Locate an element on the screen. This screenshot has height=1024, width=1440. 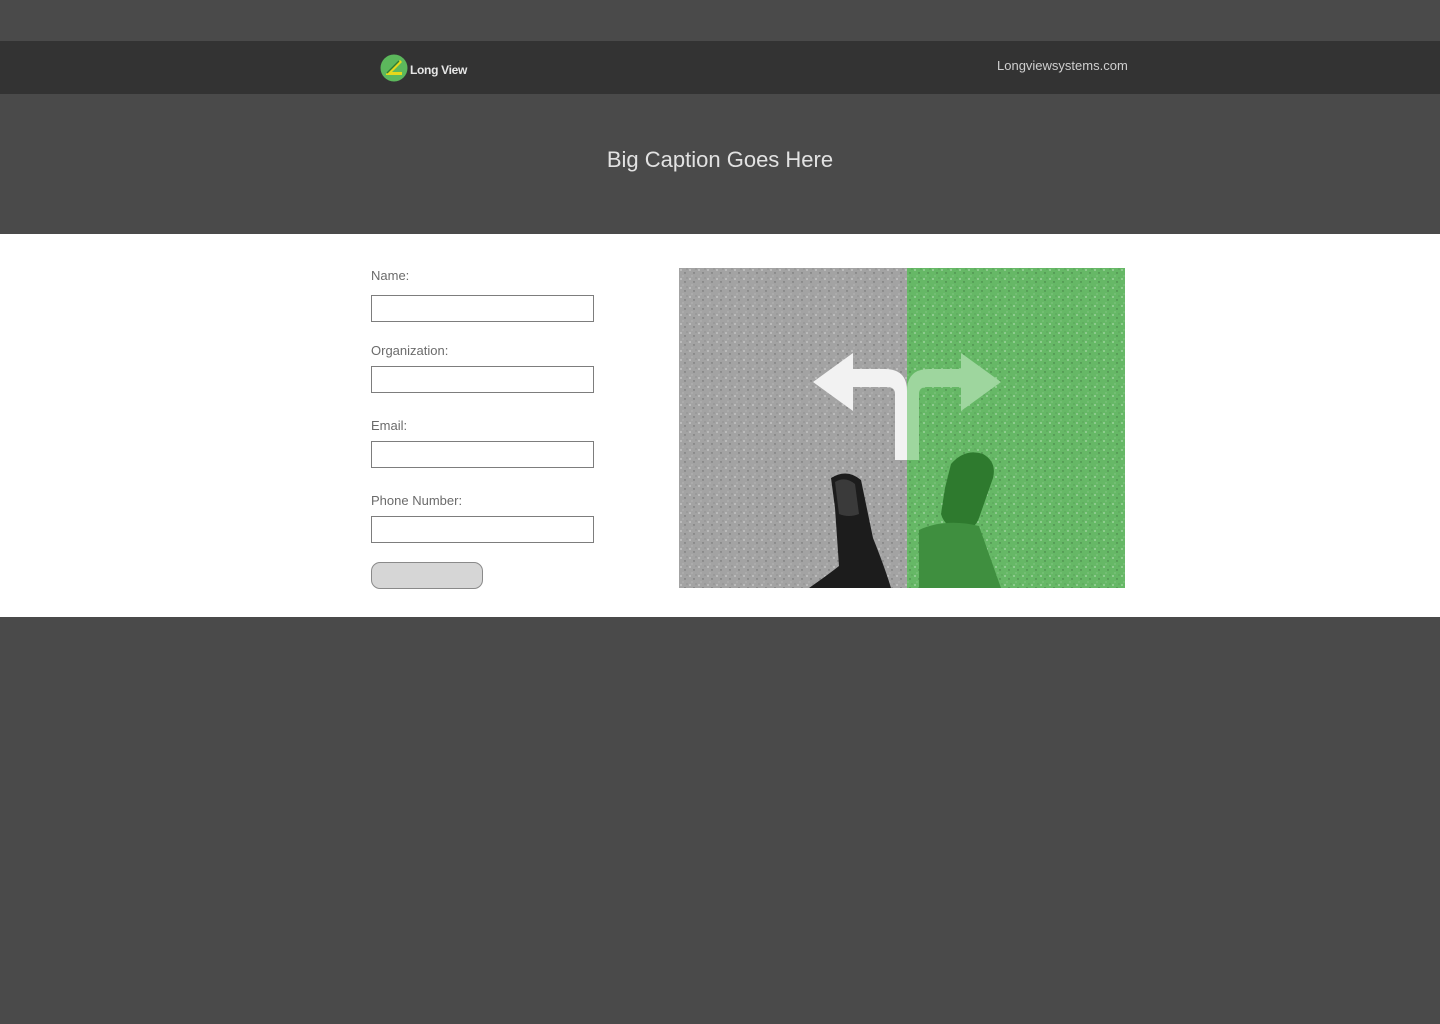
long-view-logo-icon is located at coordinates (394, 68).